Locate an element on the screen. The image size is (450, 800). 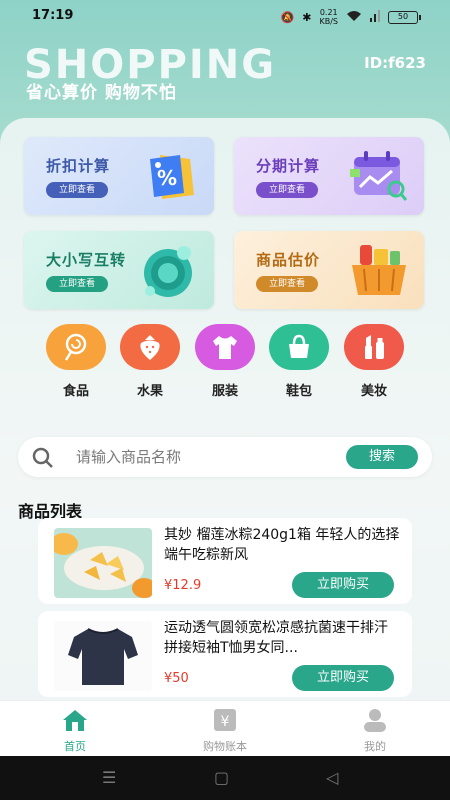
product-price: ¥12.9 is located at coordinates (183, 585).